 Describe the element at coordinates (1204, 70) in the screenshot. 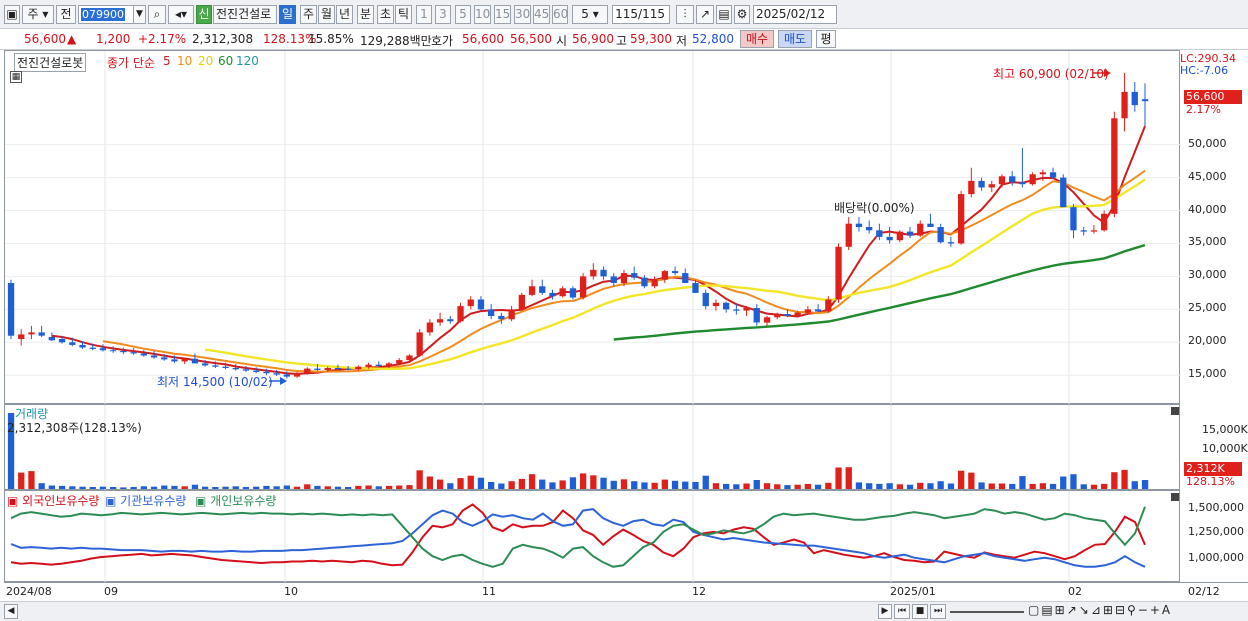

I see `hc-label: HC:-7.06` at that location.